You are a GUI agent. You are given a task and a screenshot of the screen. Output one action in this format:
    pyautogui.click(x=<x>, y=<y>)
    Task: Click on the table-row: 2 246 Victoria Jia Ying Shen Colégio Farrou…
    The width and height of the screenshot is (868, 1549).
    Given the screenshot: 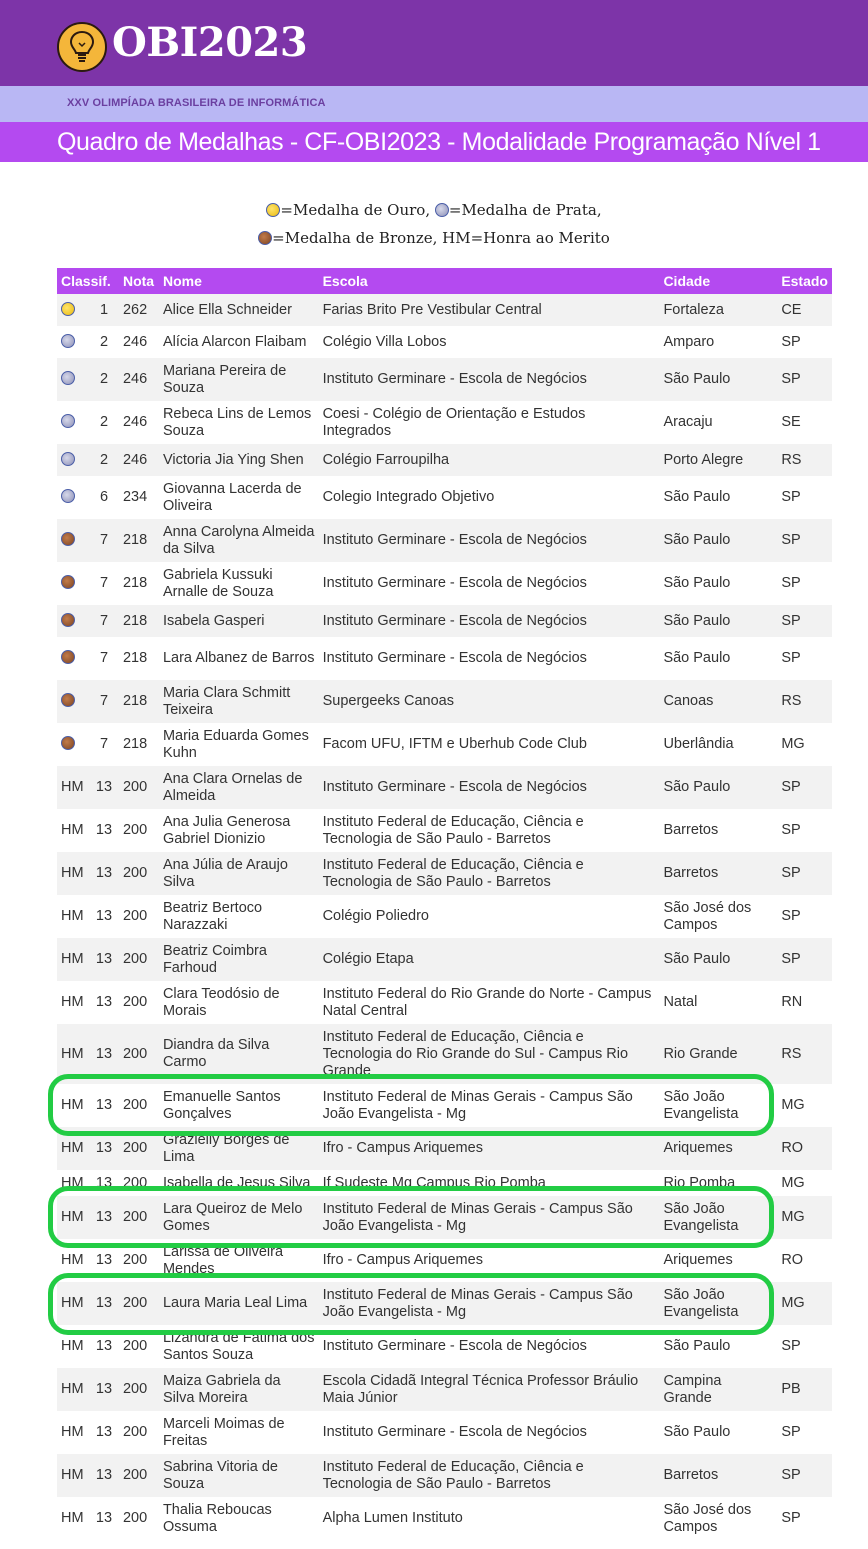 What is the action you would take?
    pyautogui.click(x=444, y=460)
    